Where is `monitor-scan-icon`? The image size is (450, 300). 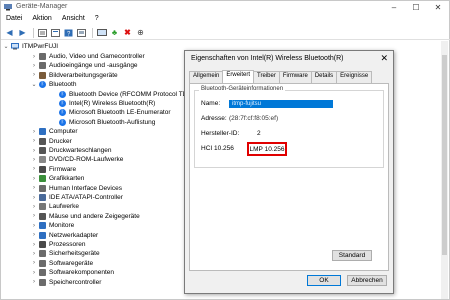 monitor-scan-icon is located at coordinates (101, 33).